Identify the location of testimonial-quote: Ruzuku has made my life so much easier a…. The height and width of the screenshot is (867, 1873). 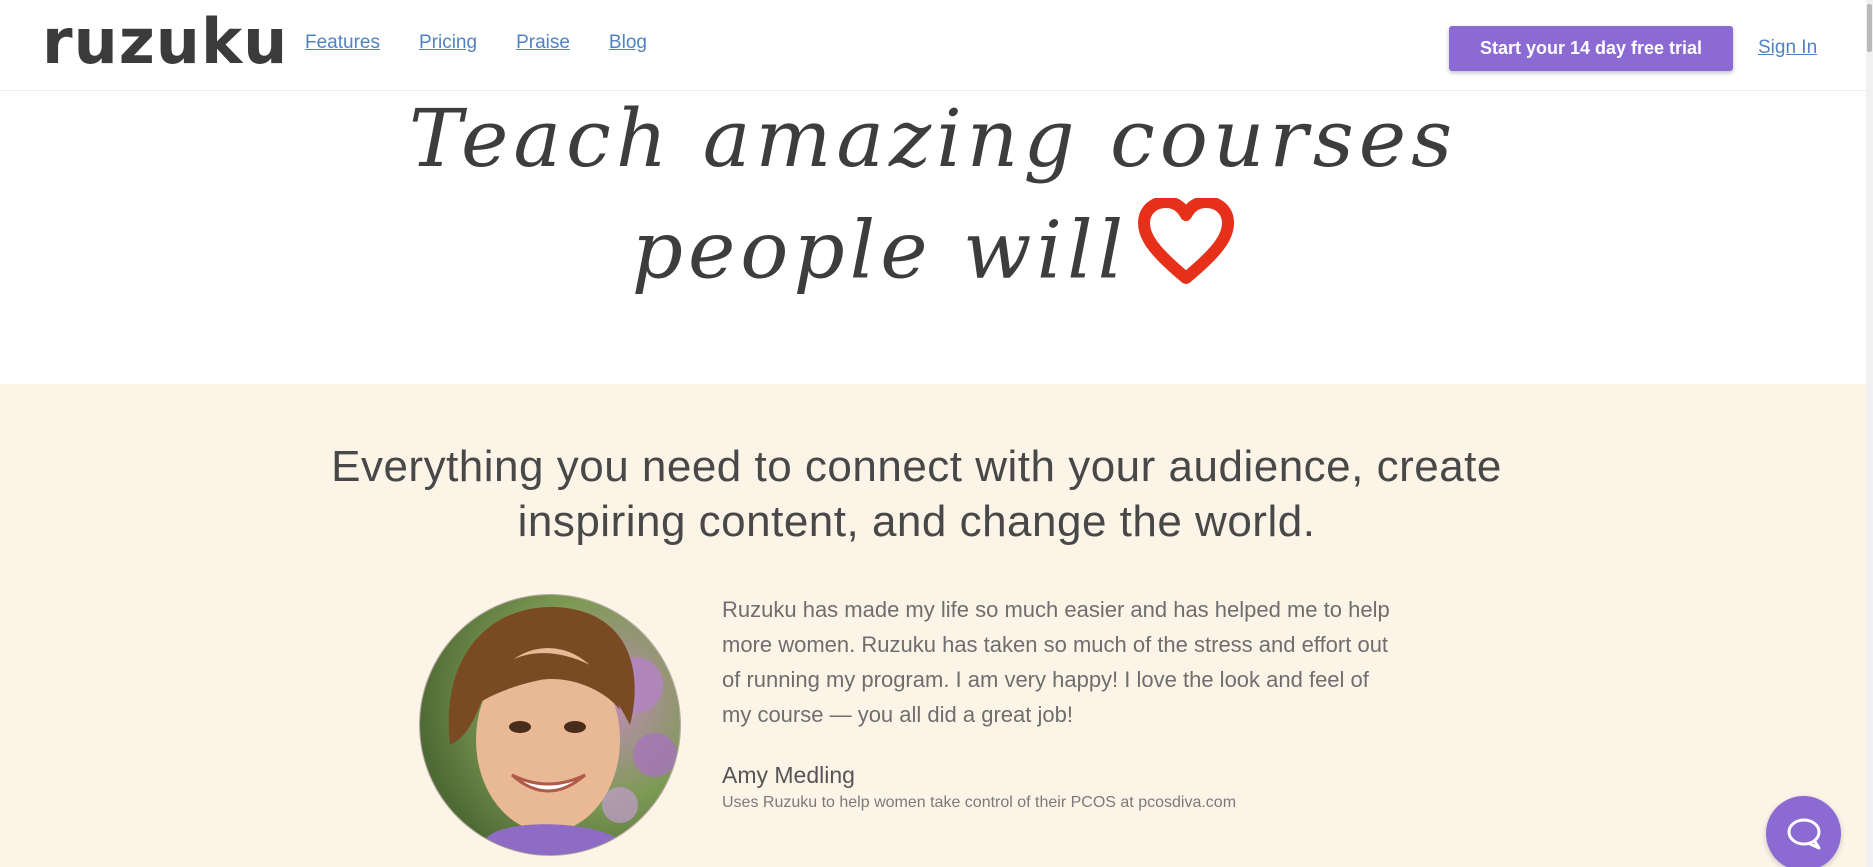
(1072, 662).